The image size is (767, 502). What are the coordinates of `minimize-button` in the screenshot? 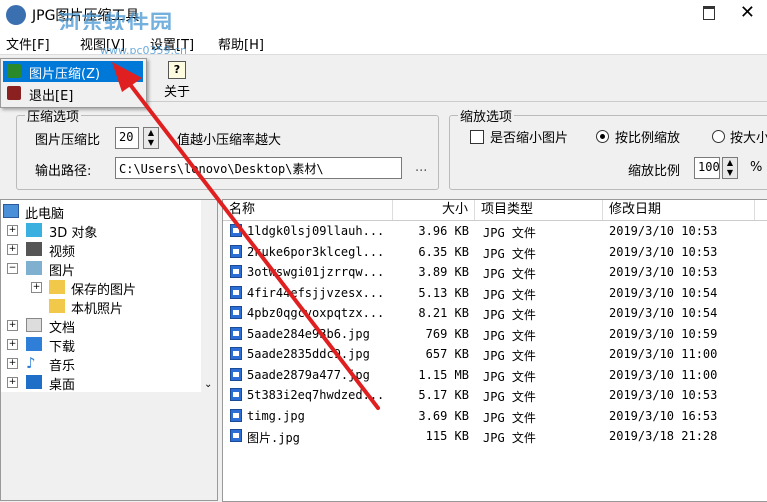 It's located at (709, 13).